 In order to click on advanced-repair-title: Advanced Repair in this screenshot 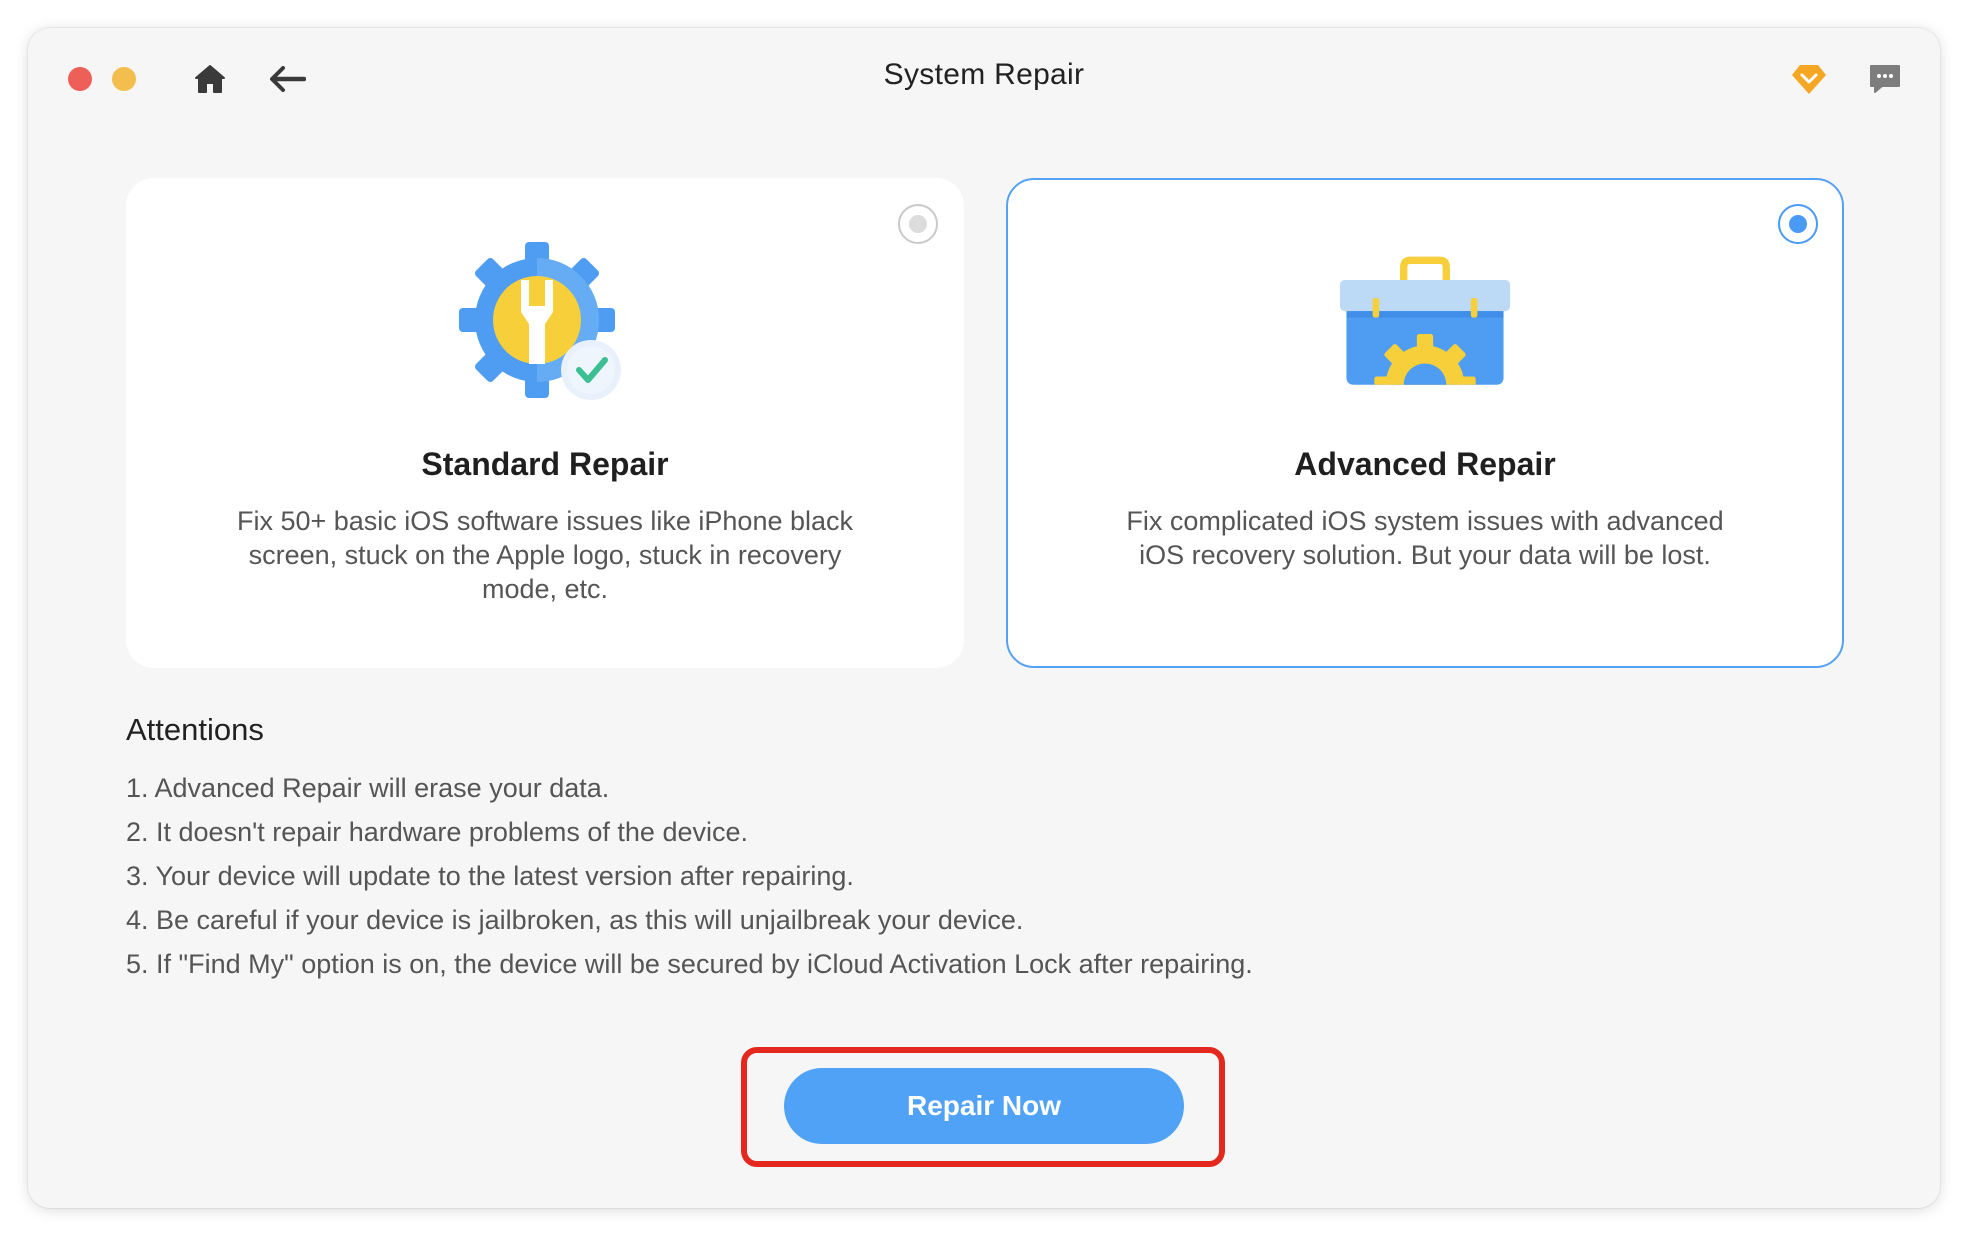, I will do `click(1425, 464)`.